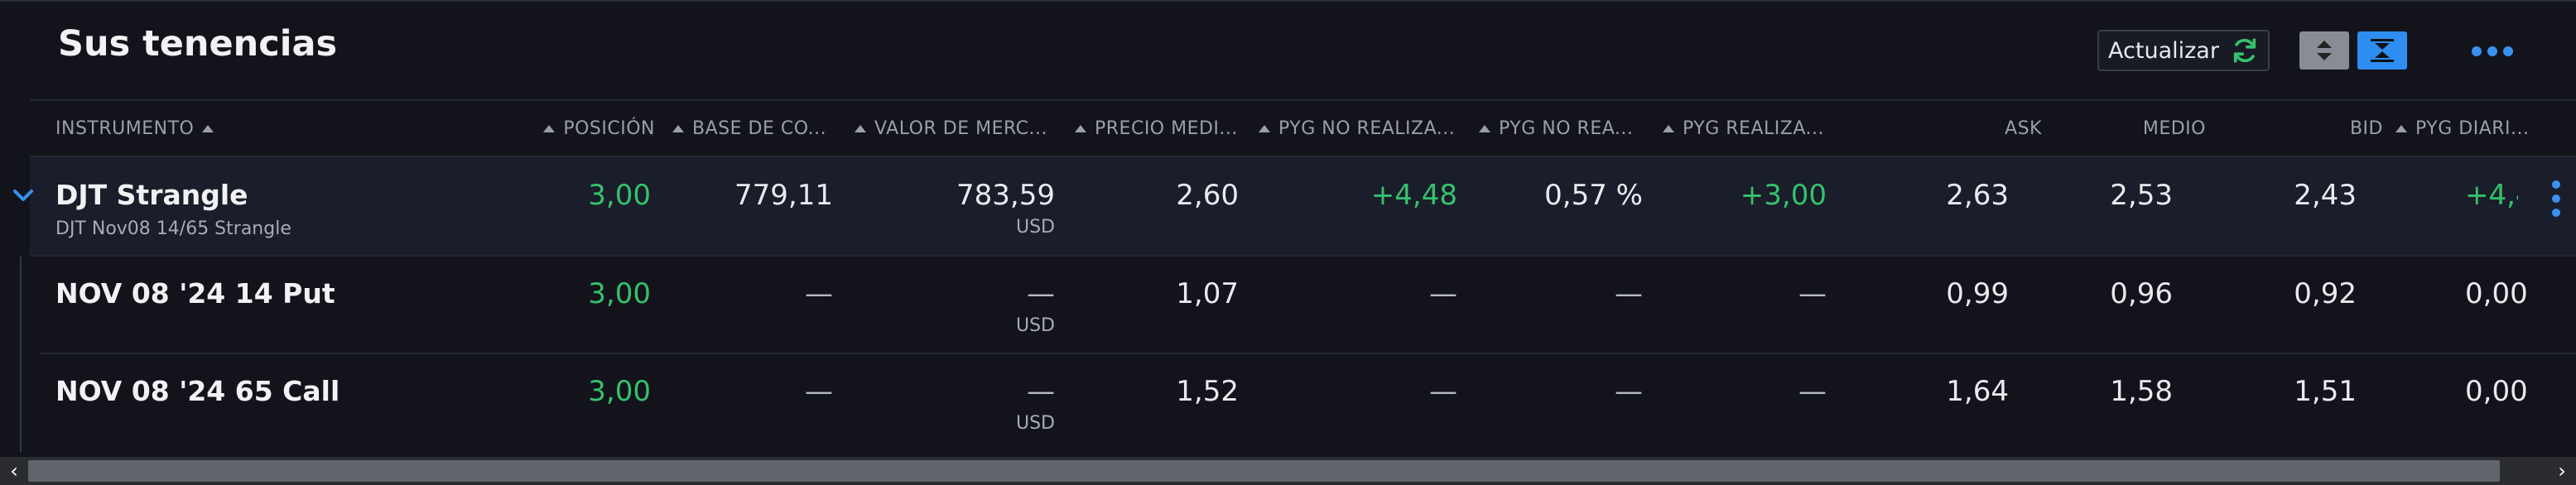  Describe the element at coordinates (2141, 293) in the screenshot. I see `mid-value: 0,96` at that location.